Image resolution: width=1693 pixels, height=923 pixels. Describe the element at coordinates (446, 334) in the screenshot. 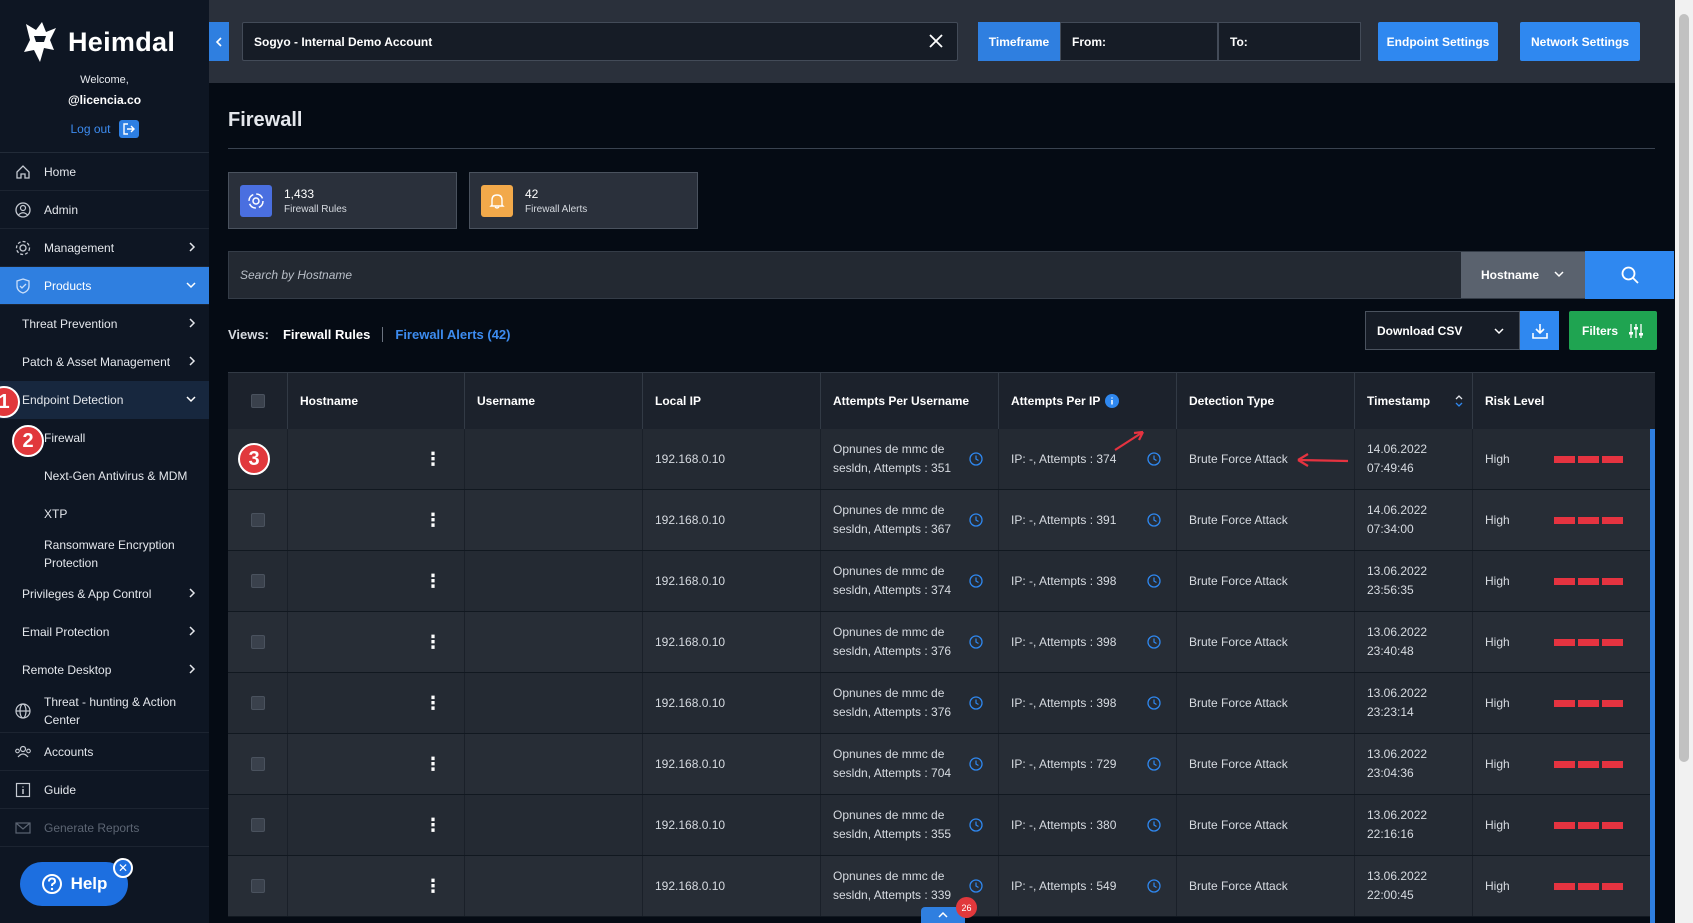

I see `tab-firewall-alerts: Firewall Alerts (42)` at that location.